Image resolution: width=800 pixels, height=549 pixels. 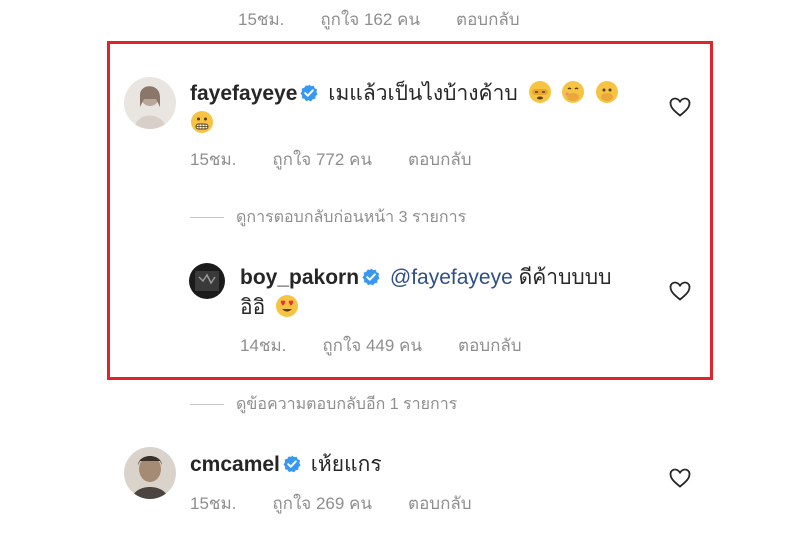 I want to click on faye-comment-meta: 15ชม. ถูกใจ 772 คน ตอบกลับ, so click(x=331, y=159).